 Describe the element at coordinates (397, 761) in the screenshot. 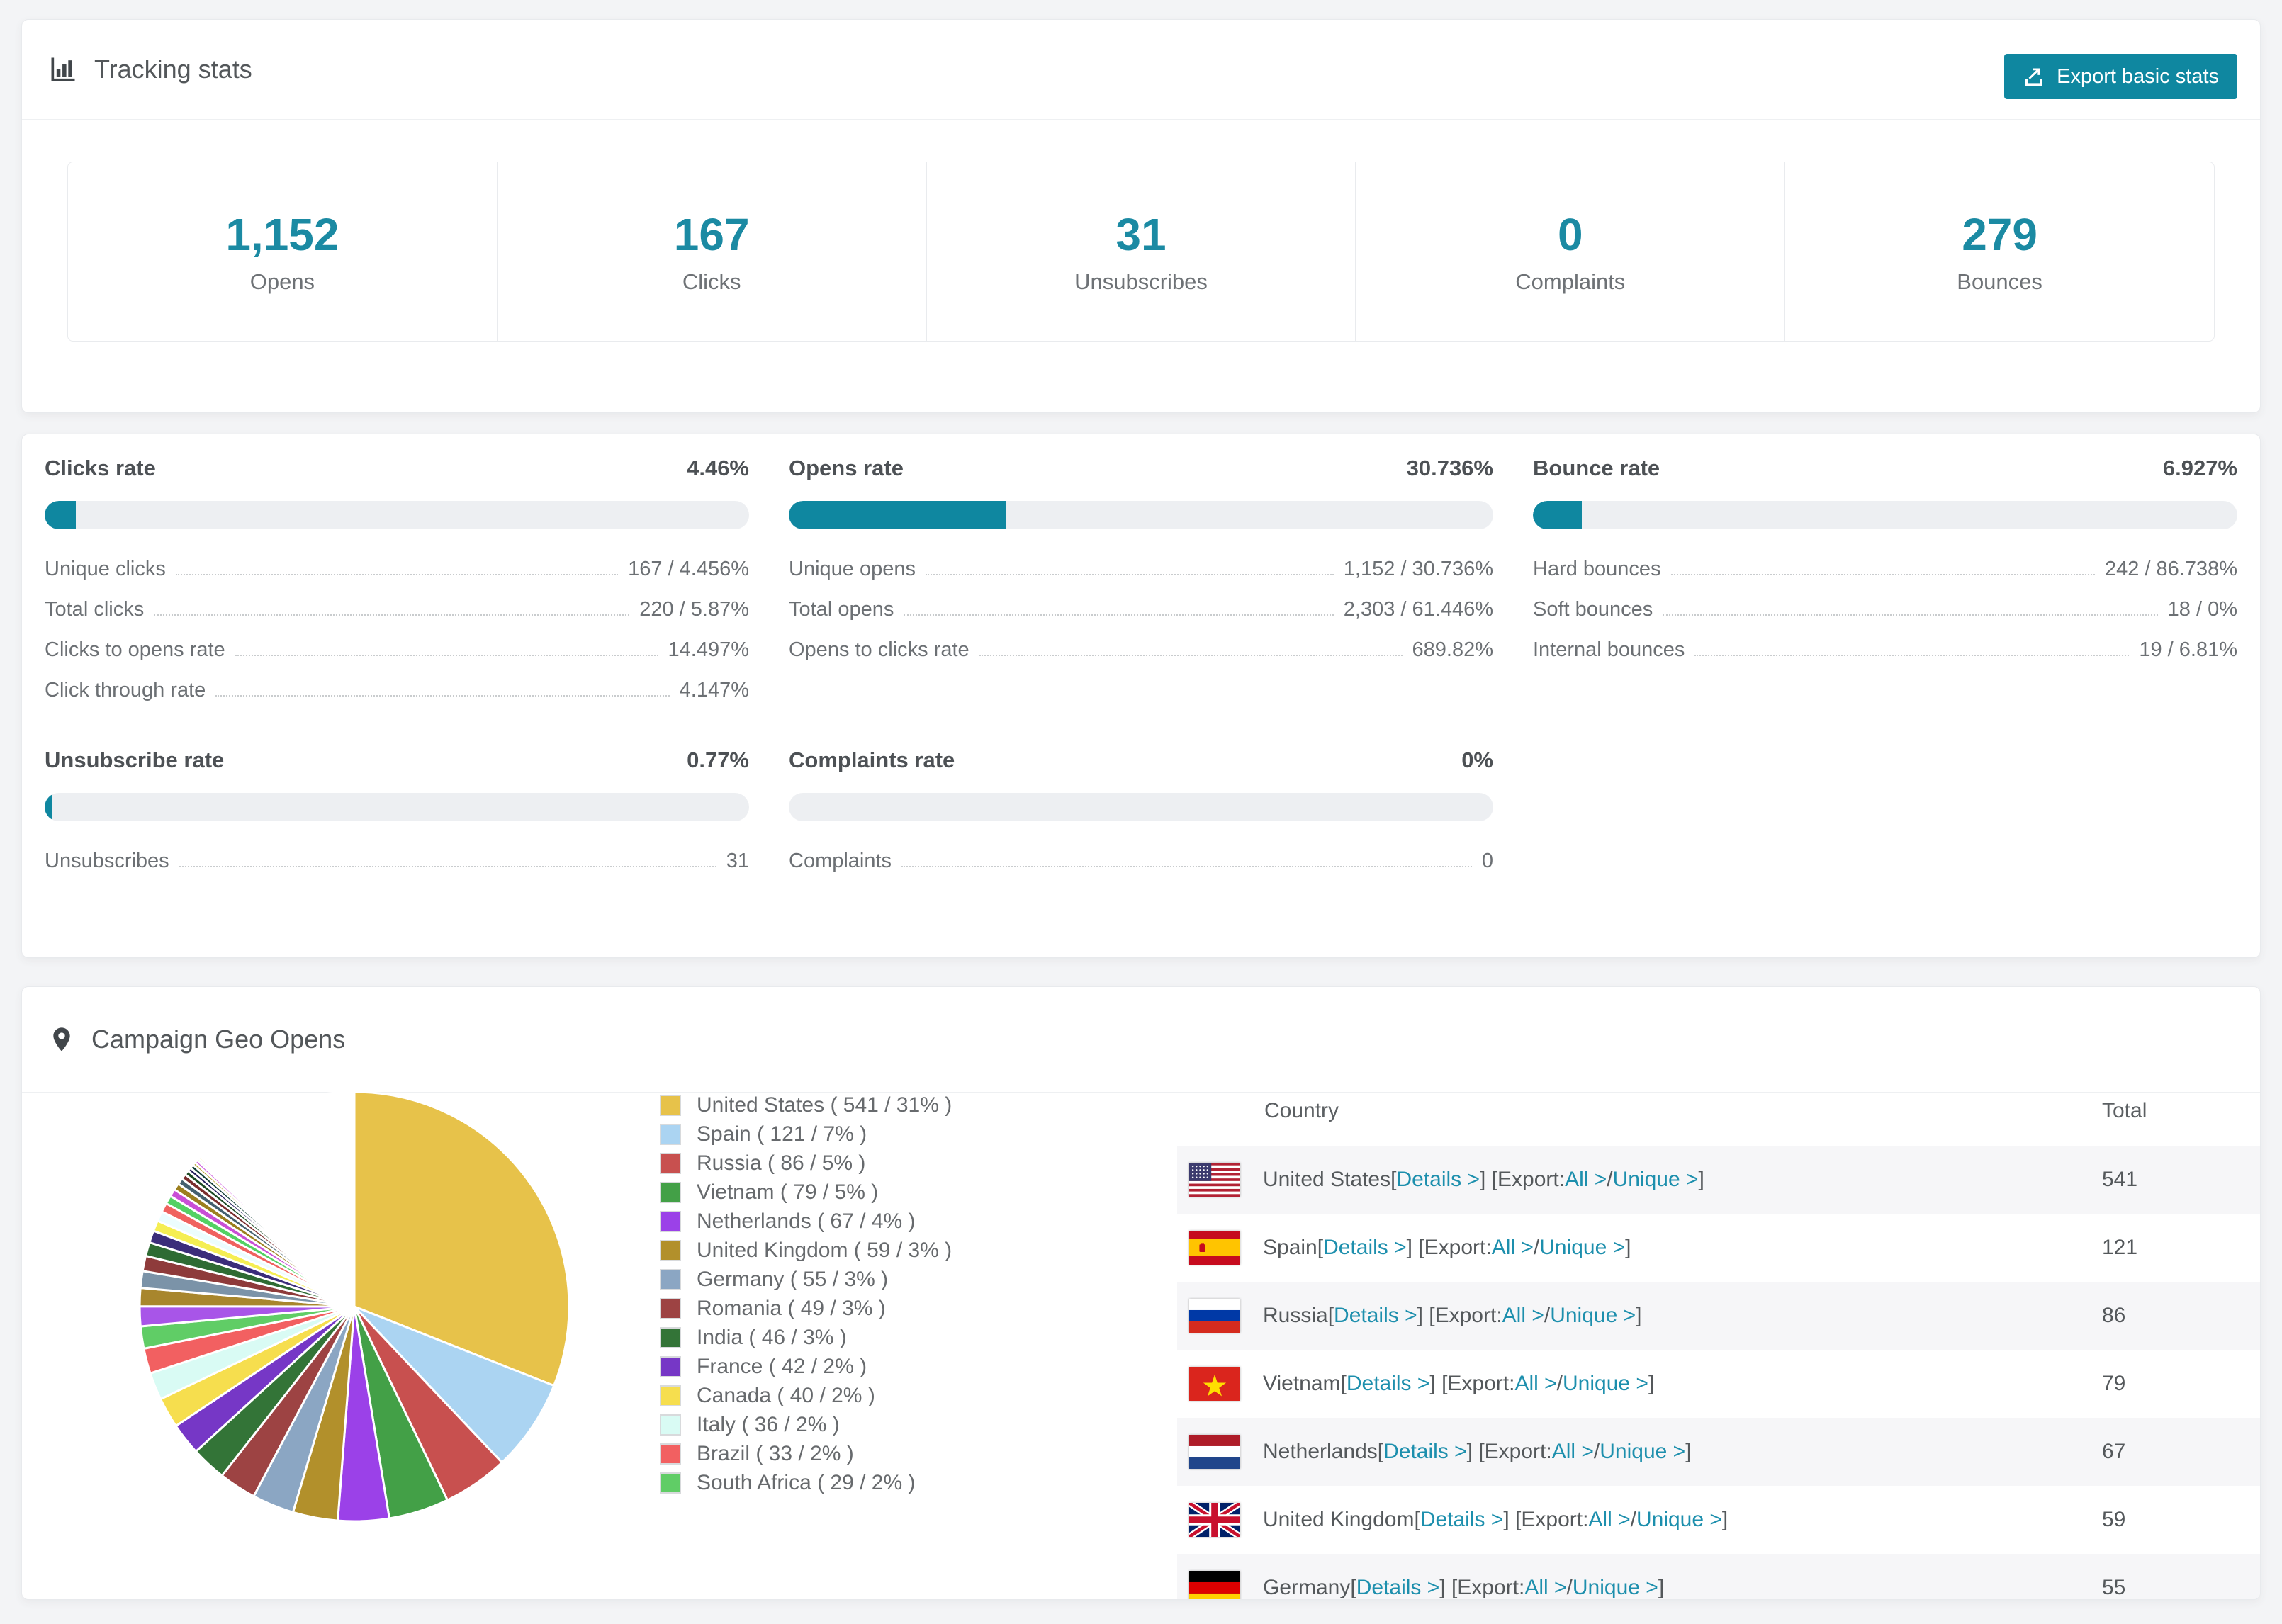

I see `rate-title-row: Unsubscribe rate 0.77%` at that location.